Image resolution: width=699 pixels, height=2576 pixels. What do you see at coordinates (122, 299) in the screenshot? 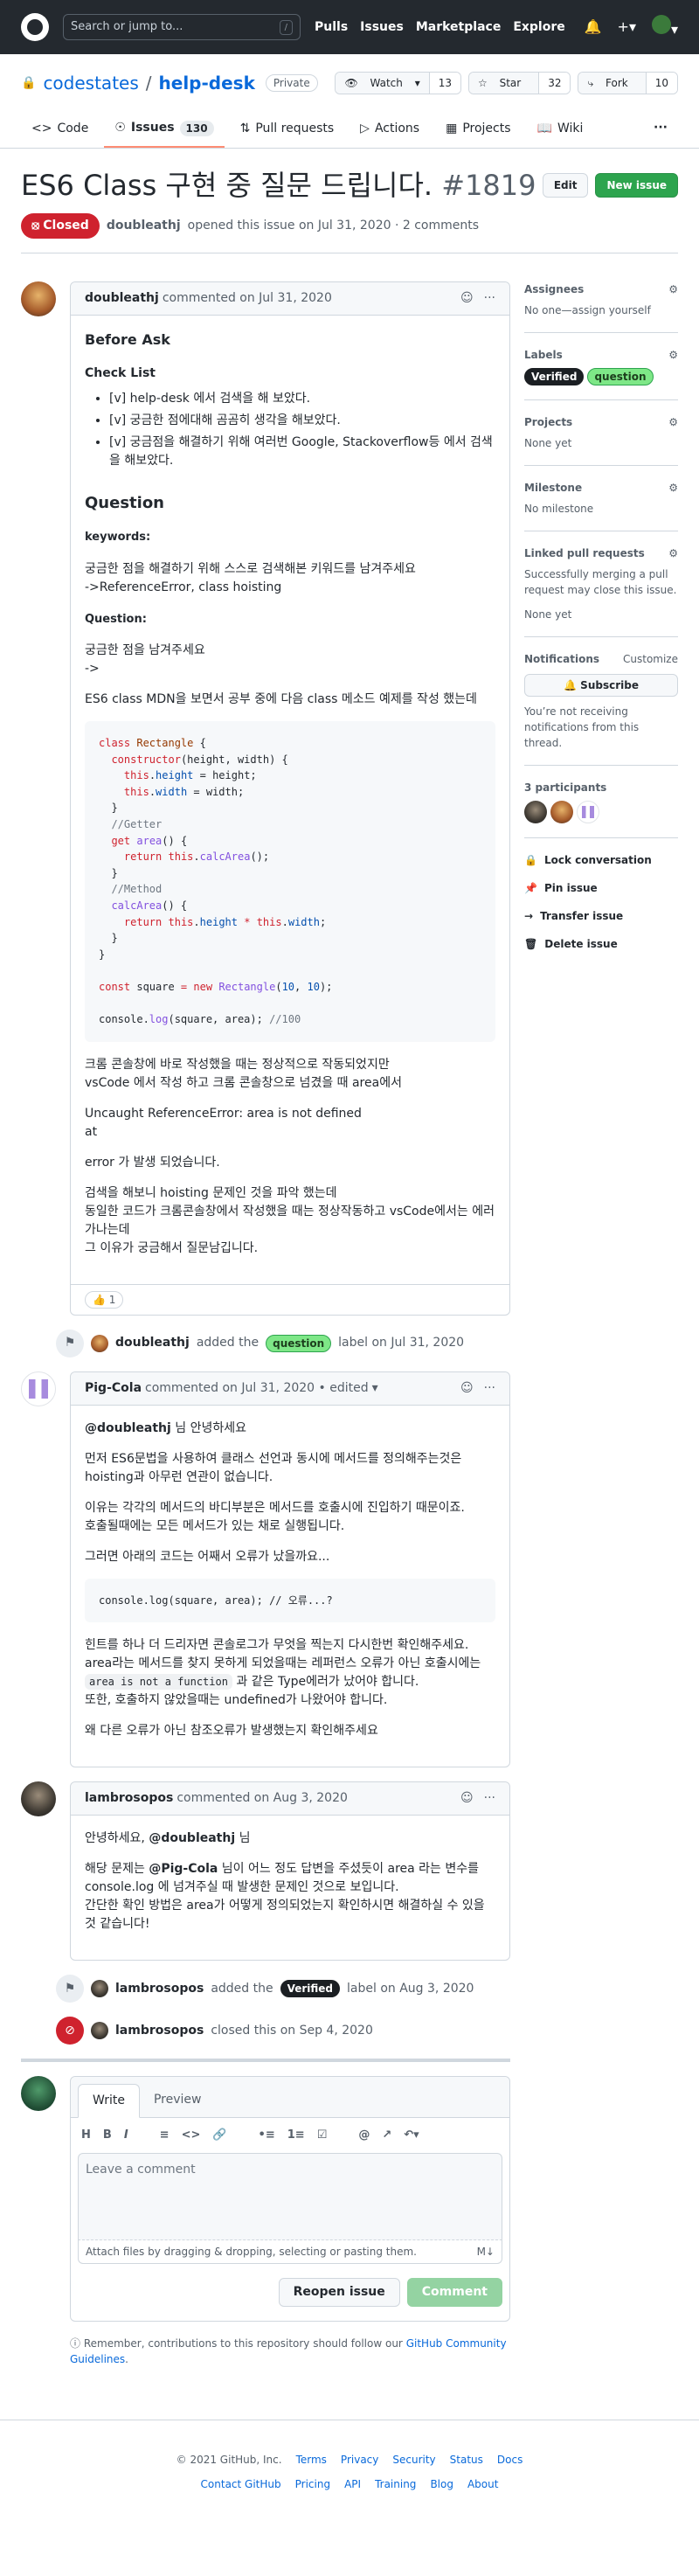
I see `comment-author: doubleathj` at bounding box center [122, 299].